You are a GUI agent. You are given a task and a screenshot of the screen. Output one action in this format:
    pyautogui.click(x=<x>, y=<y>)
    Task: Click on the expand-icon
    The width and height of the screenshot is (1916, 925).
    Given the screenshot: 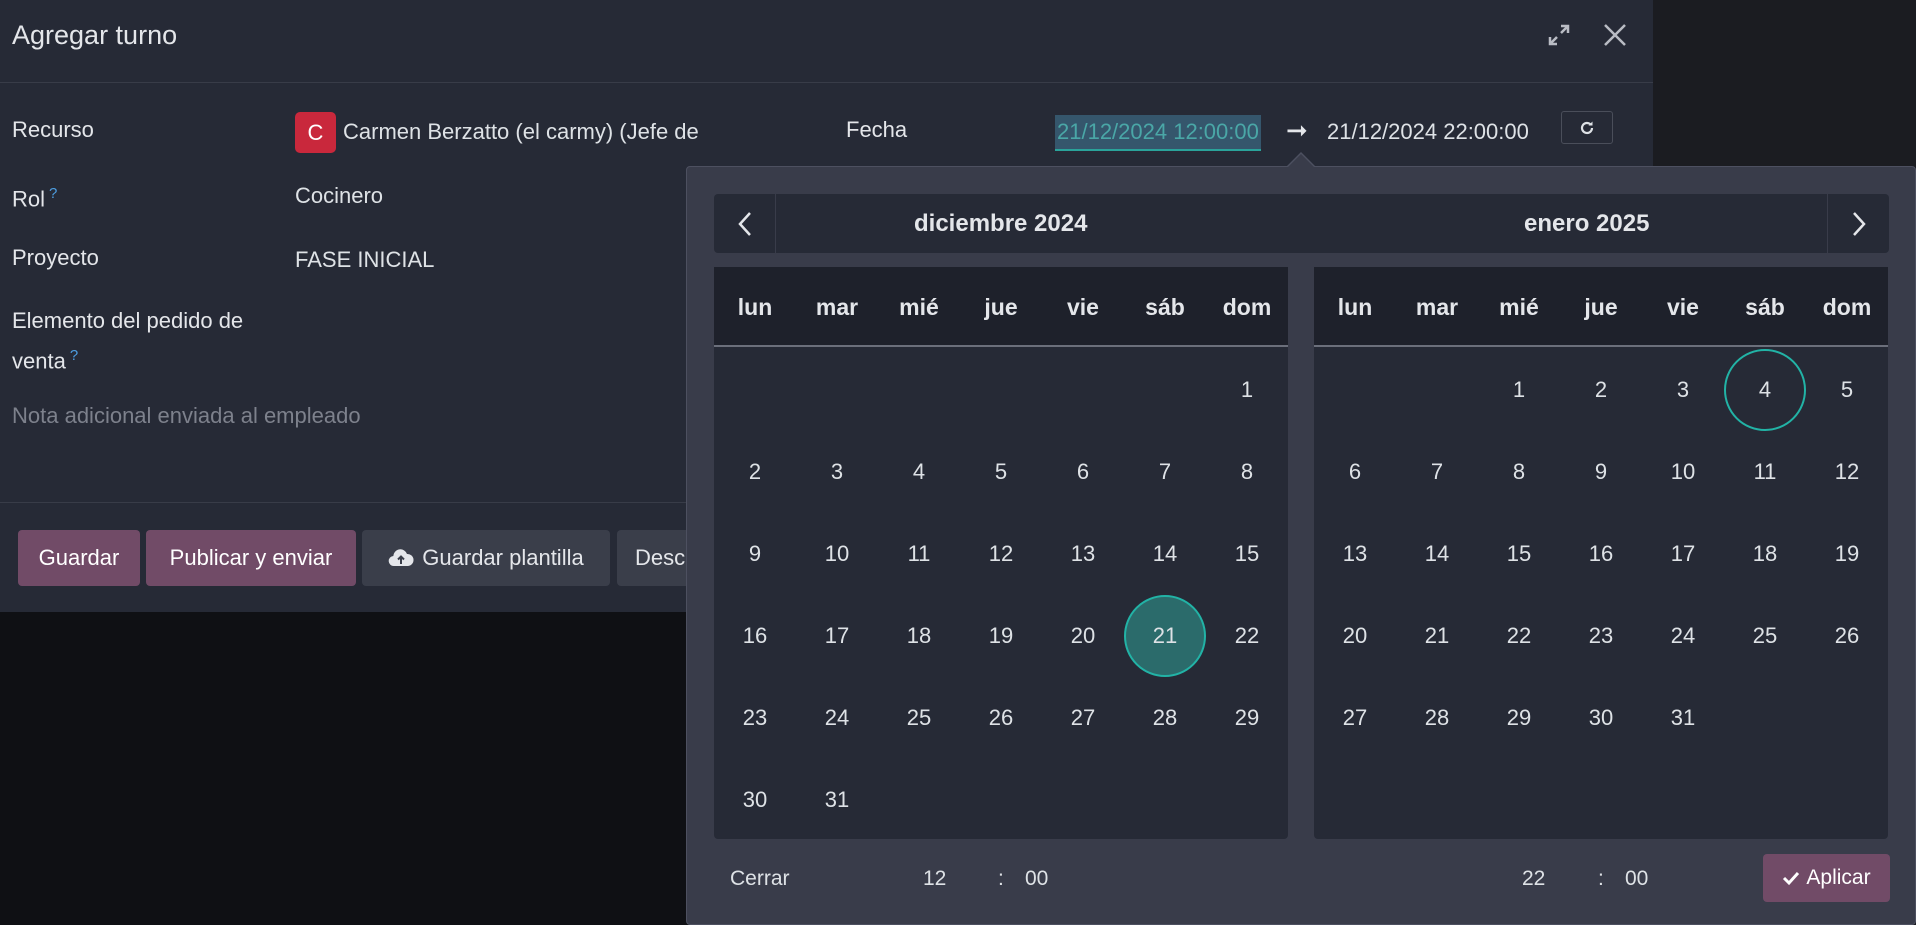 What is the action you would take?
    pyautogui.click(x=1559, y=35)
    